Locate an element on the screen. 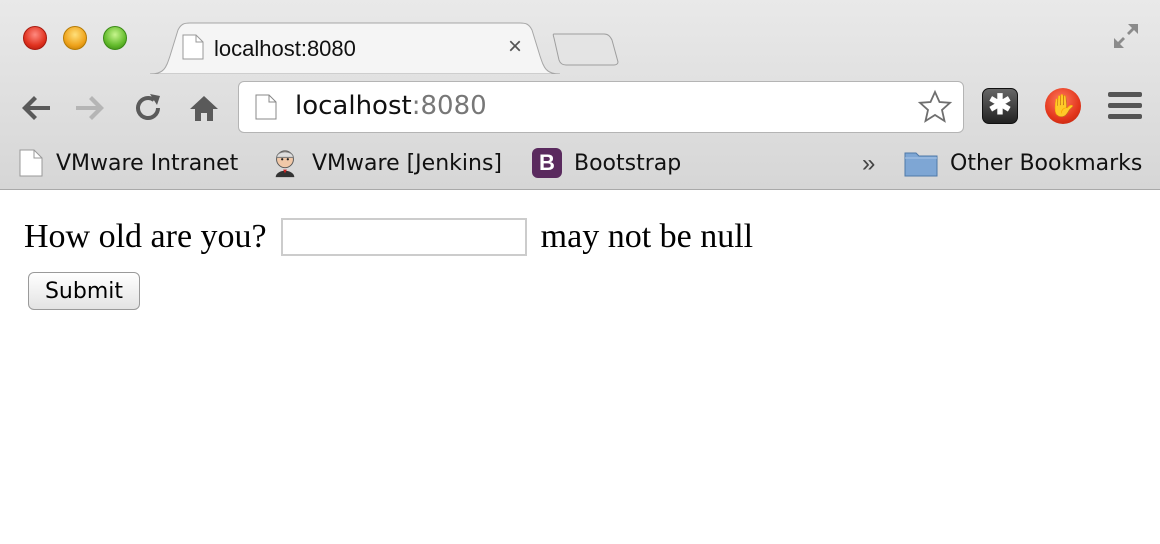  menu-icon is located at coordinates (1125, 107).